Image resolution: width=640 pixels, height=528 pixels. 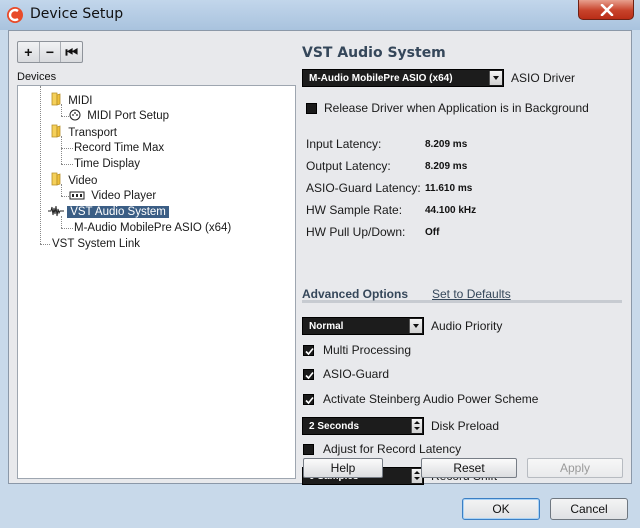 I want to click on tree-item-label: Time Display, so click(x=107, y=164).